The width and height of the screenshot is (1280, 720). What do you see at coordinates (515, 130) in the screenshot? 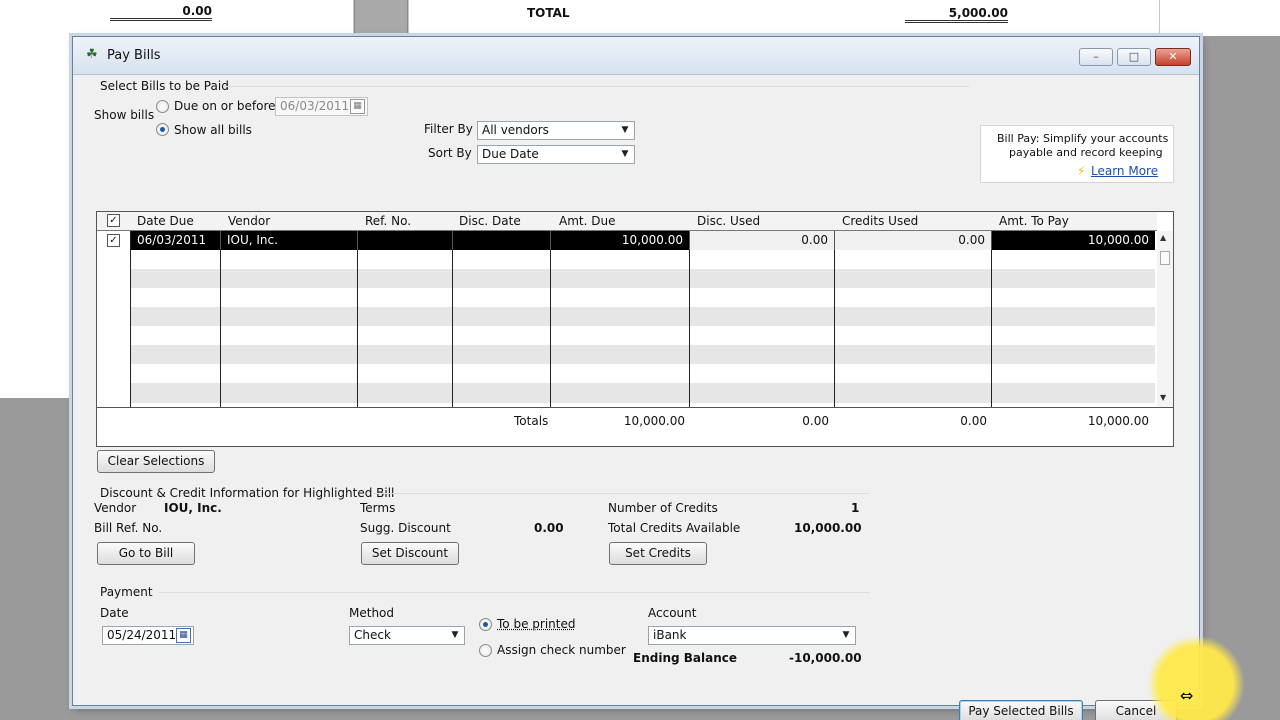
I see `filter-by-value: All vendors` at bounding box center [515, 130].